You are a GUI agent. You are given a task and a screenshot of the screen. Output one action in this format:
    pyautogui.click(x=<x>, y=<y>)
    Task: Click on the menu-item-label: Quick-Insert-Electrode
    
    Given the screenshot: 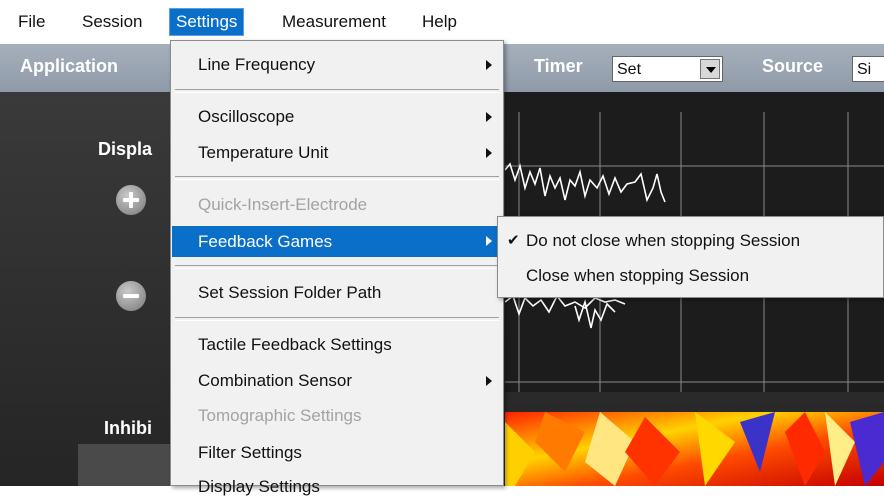 What is the action you would take?
    pyautogui.click(x=283, y=204)
    